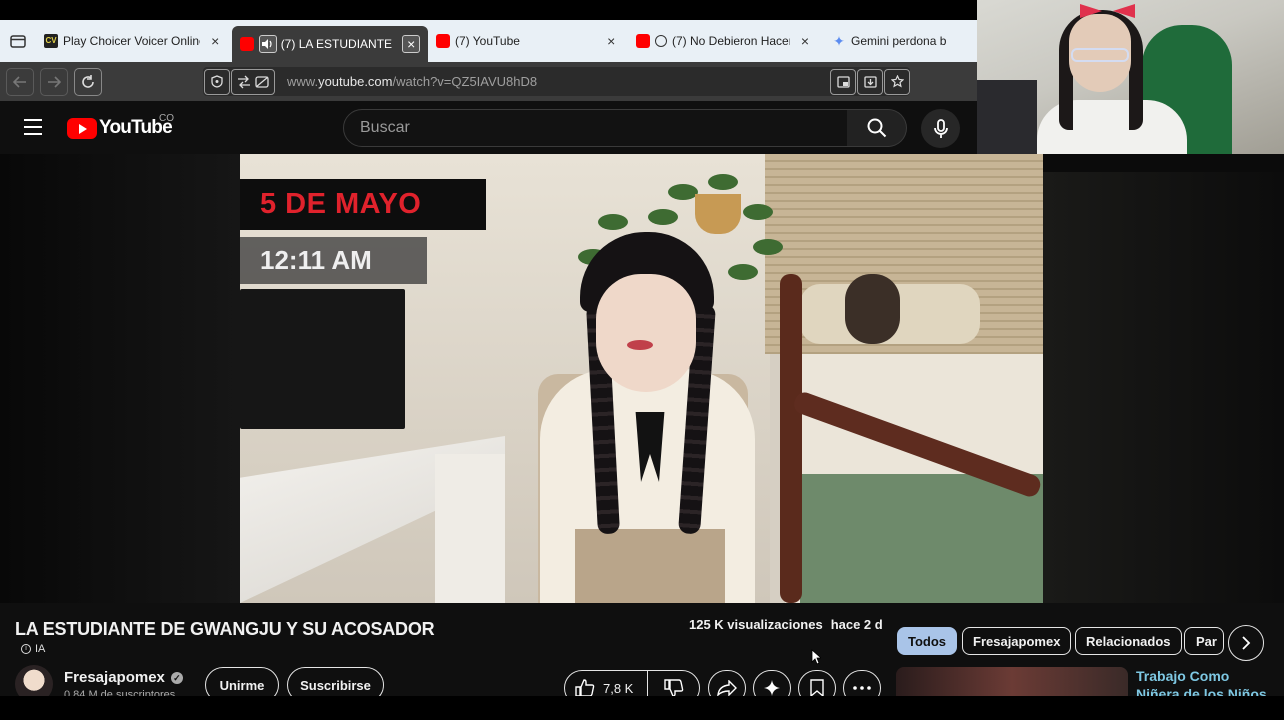 This screenshot has height=720, width=1284. I want to click on tab-title: (7) YouTube, so click(487, 41).